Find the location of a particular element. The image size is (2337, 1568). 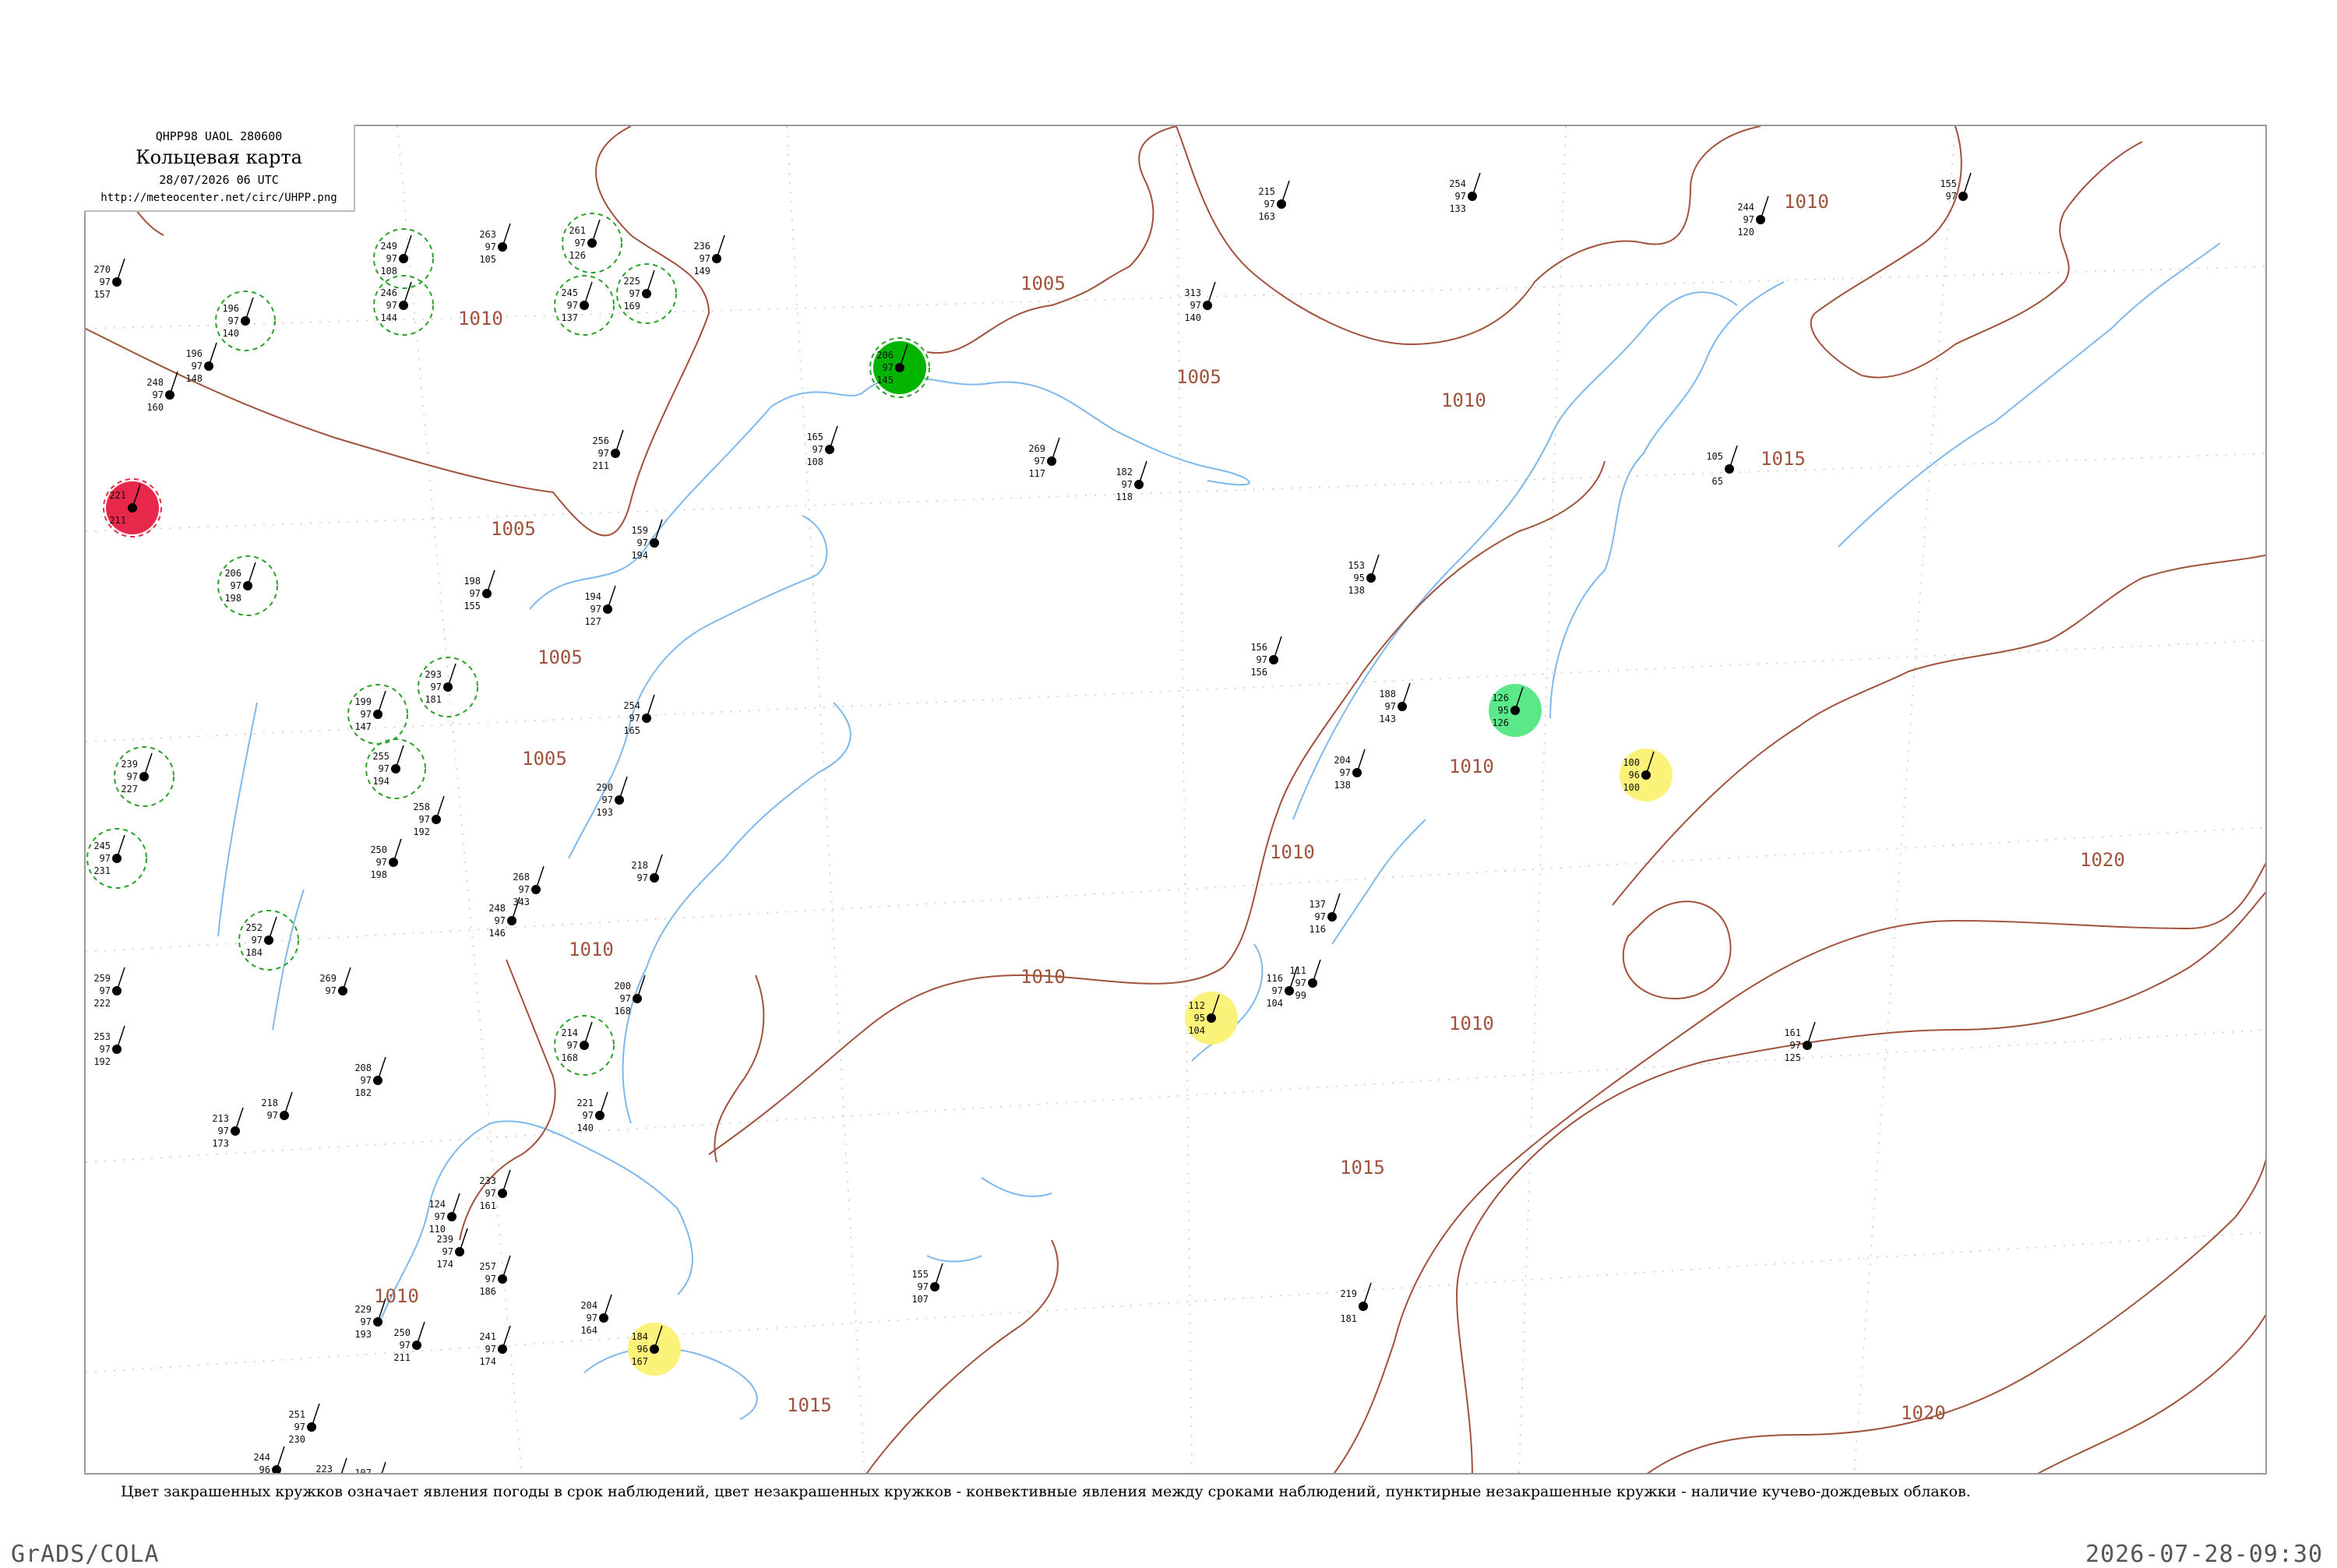

station-dewpoint: 127 is located at coordinates (592, 621).